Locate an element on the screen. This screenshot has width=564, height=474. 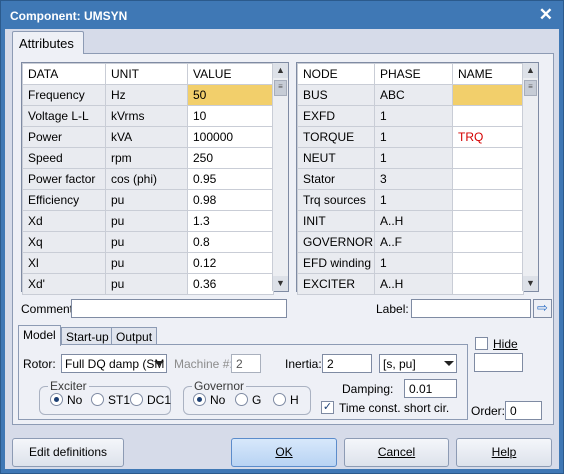
table-row: BUS ABC is located at coordinates (410, 95).